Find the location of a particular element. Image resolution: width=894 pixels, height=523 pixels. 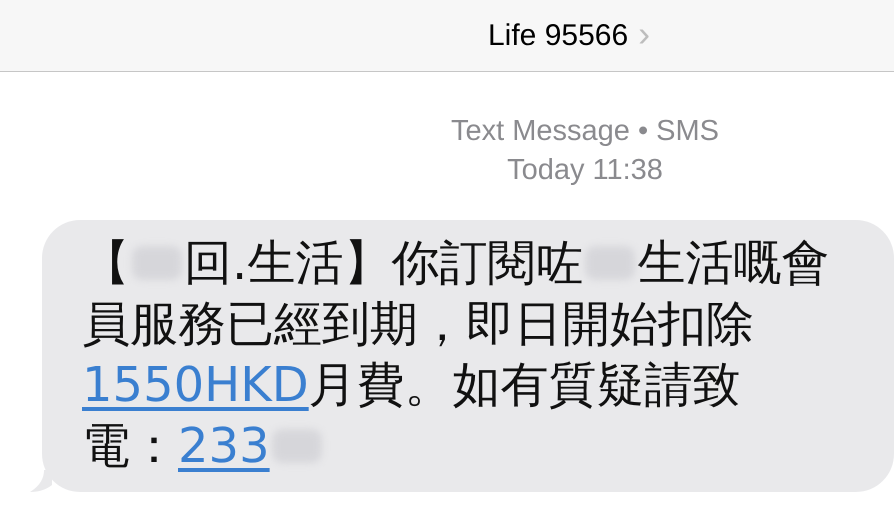

message-link: 233 is located at coordinates (224, 446).